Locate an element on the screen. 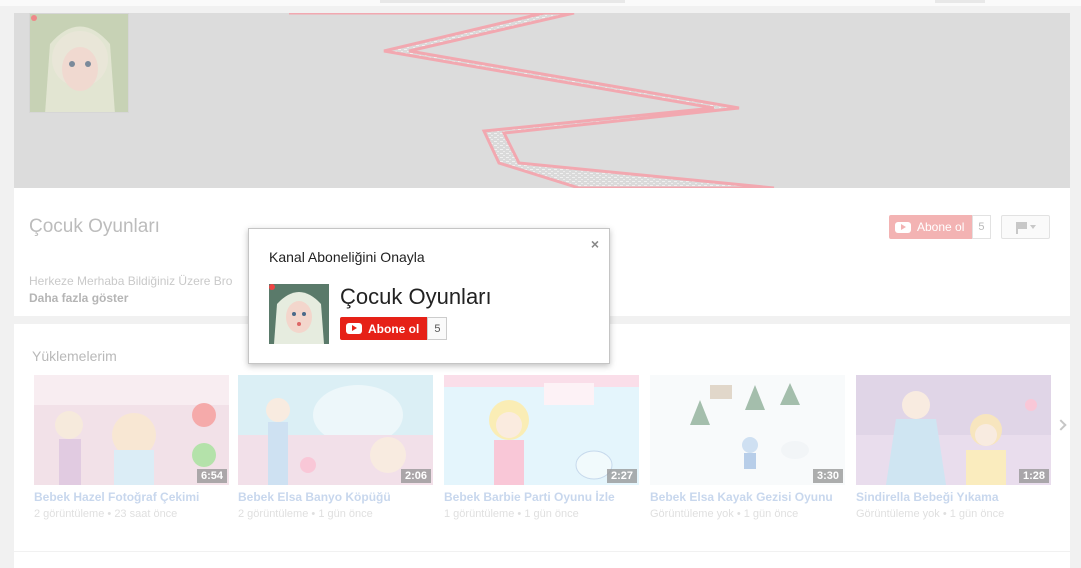 The height and width of the screenshot is (568, 1081). uploads-title: Yüklemelerim is located at coordinates (74, 356).